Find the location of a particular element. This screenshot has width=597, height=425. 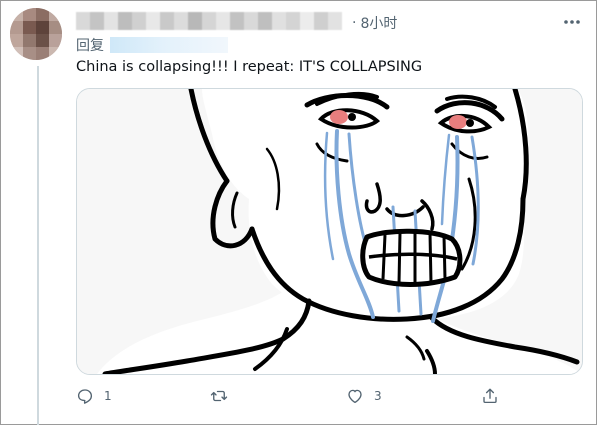

more-options-button is located at coordinates (572, 22).